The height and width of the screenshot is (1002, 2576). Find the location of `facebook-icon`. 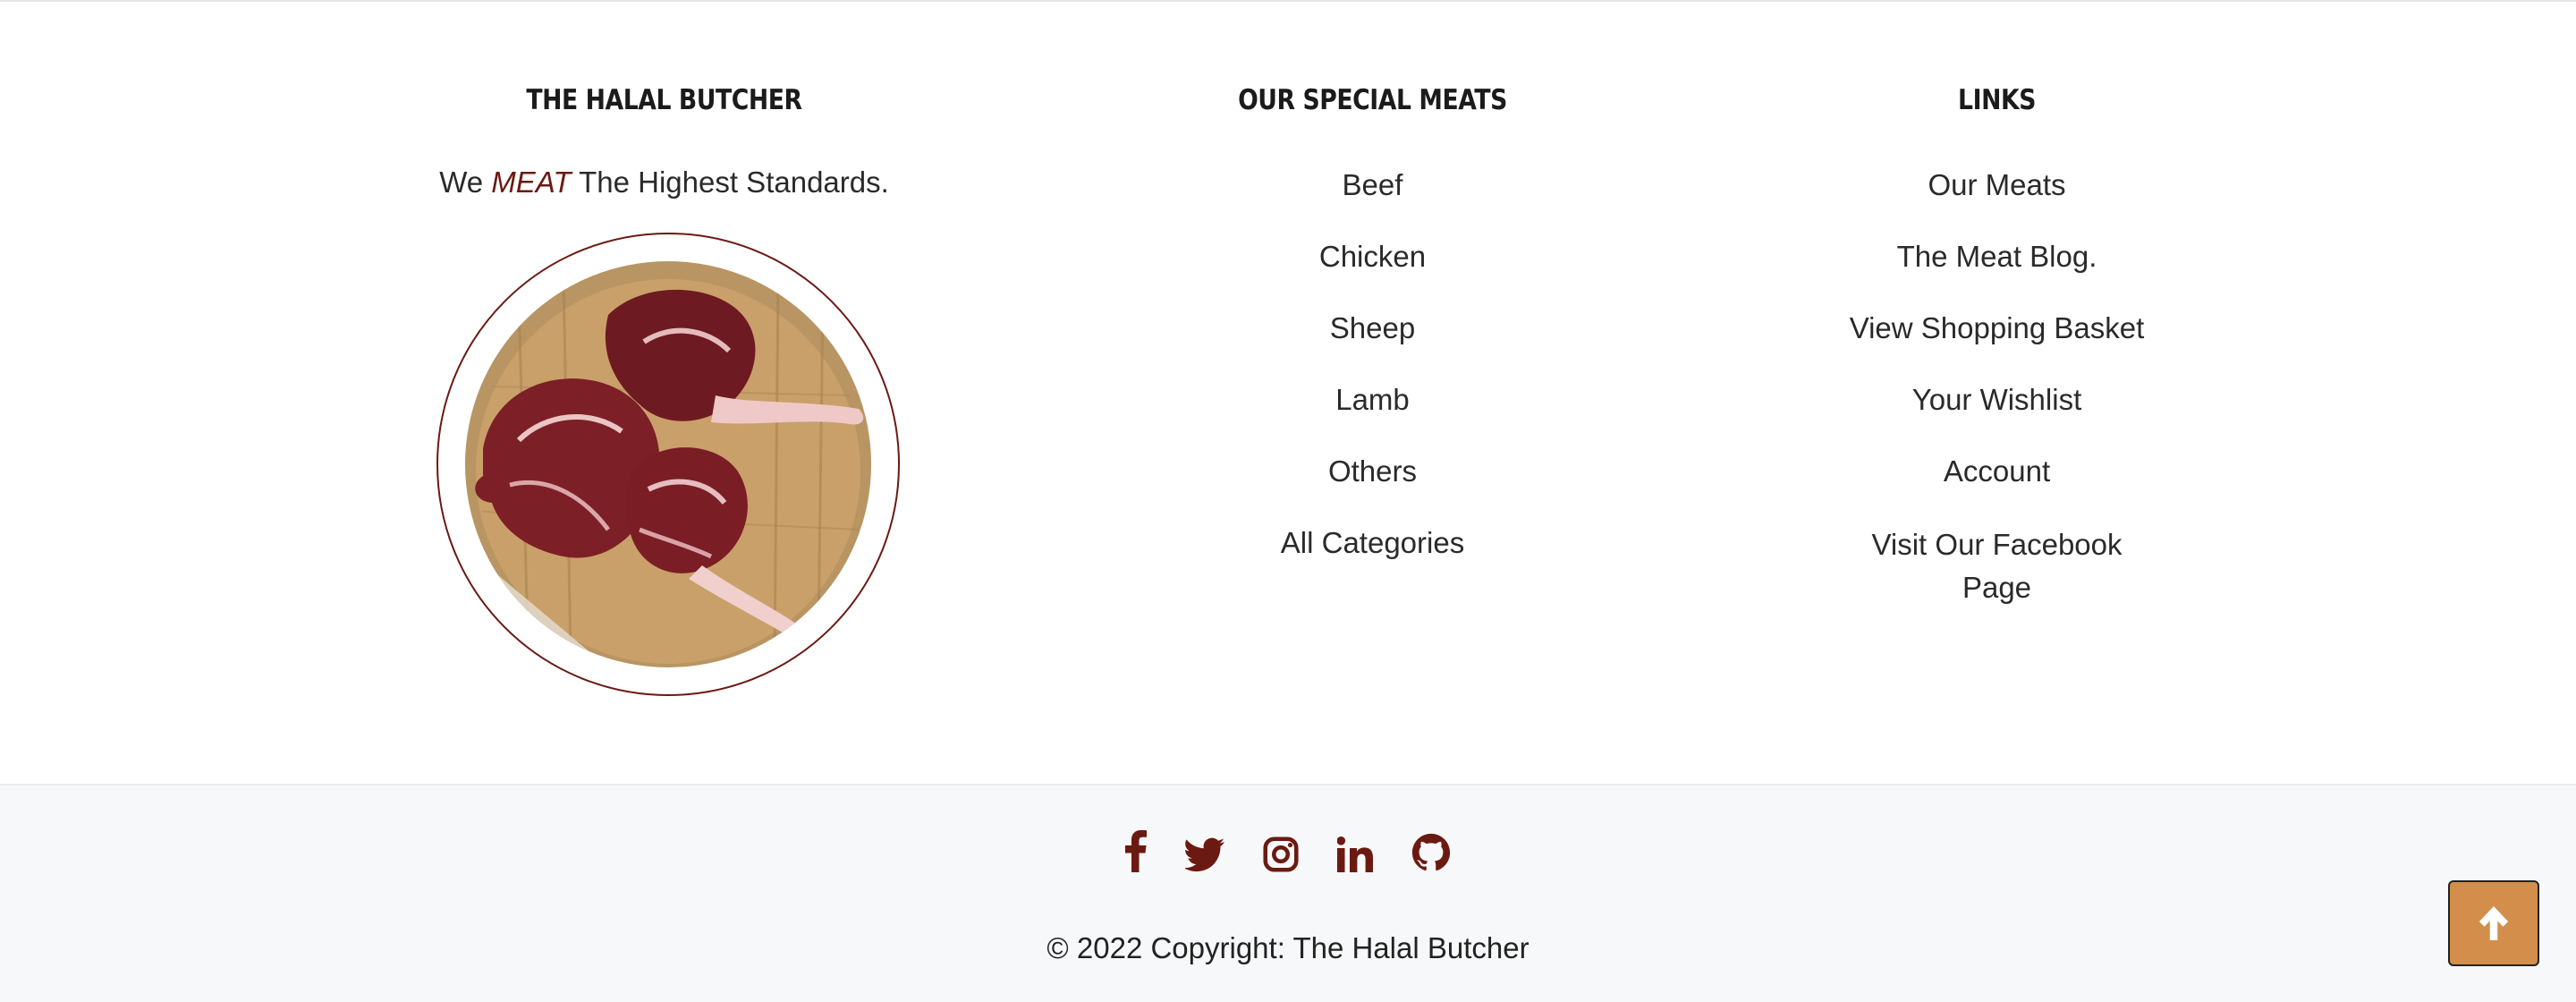

facebook-icon is located at coordinates (1136, 850).